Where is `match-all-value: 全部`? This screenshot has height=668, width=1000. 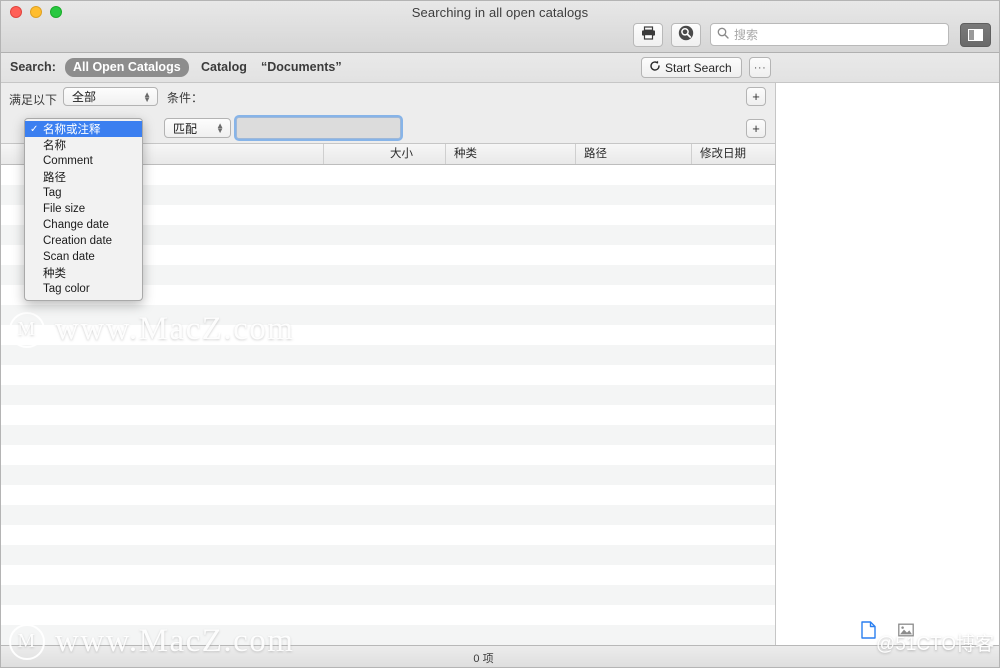
match-all-value: 全部 is located at coordinates (84, 97).